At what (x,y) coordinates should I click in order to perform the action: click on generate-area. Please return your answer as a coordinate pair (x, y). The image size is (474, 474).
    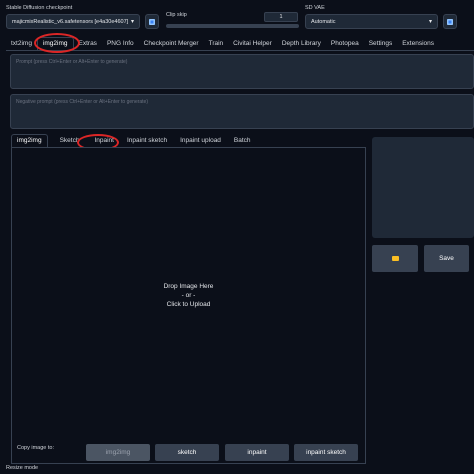
    Looking at the image, I should click on (423, 187).